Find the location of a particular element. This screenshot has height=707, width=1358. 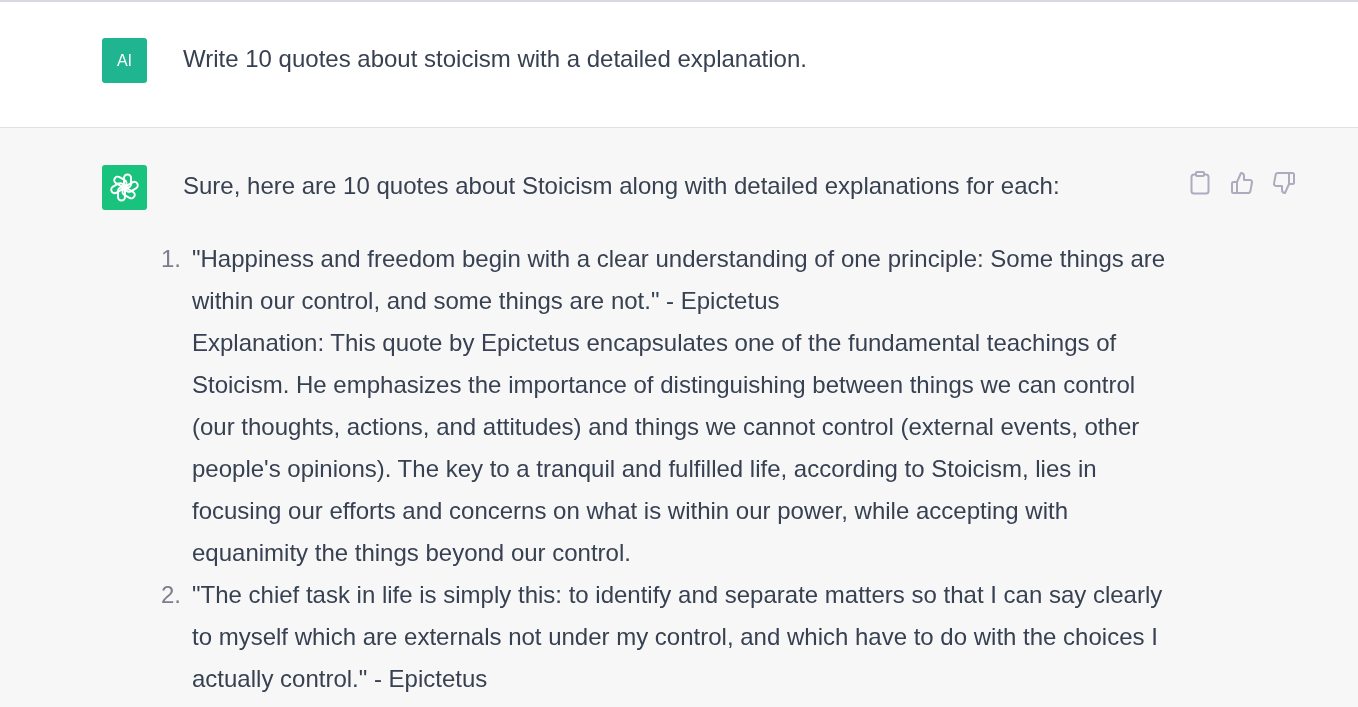

response-intro: Sure, here are 10 quotes about Stoicism along with detailed explanations for each: is located at coordinates (621, 186).